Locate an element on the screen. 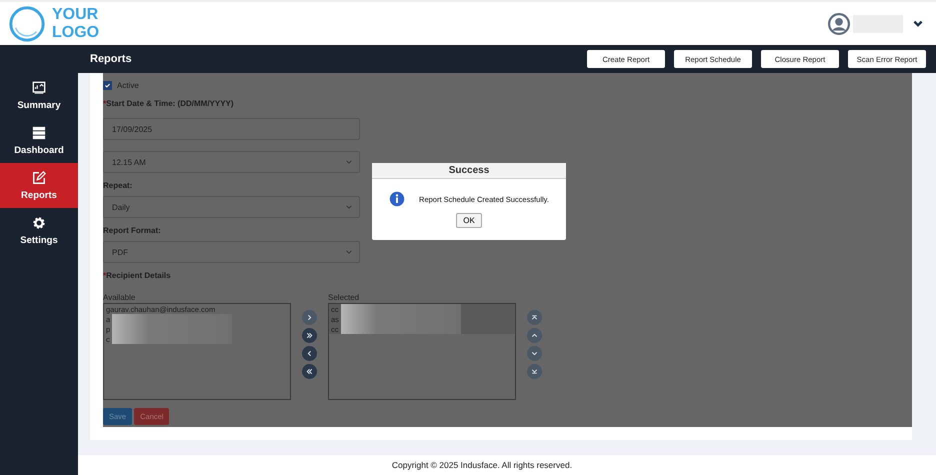  field-label: Recipient Details is located at coordinates (138, 275).